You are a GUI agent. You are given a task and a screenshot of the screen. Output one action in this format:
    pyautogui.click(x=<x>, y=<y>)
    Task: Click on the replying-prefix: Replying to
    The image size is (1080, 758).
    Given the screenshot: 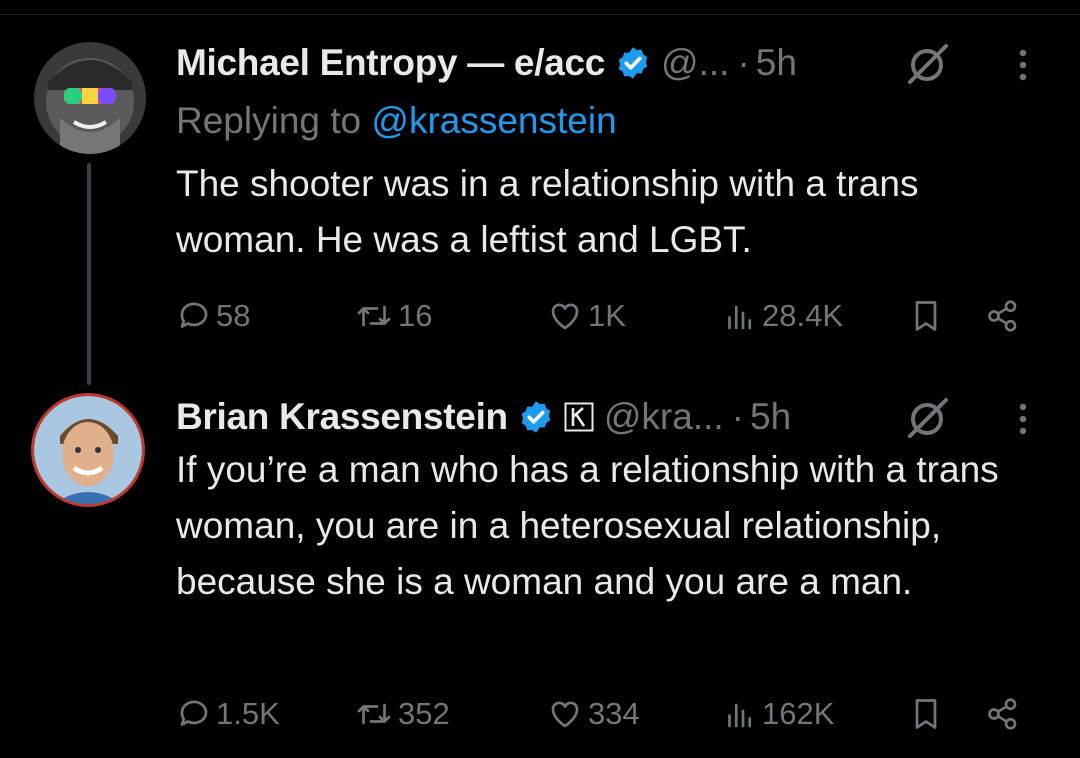 What is the action you would take?
    pyautogui.click(x=269, y=120)
    